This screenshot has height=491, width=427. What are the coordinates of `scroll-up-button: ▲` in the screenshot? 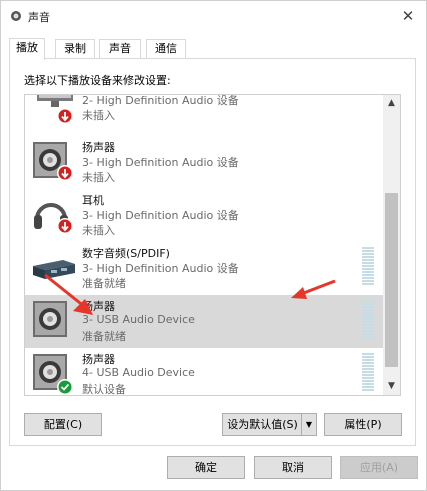 It's located at (391, 103).